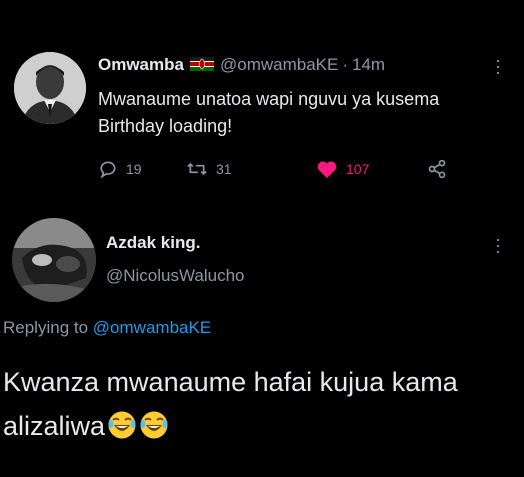 The height and width of the screenshot is (477, 524). Describe the element at coordinates (108, 170) in the screenshot. I see `comment-icon` at that location.